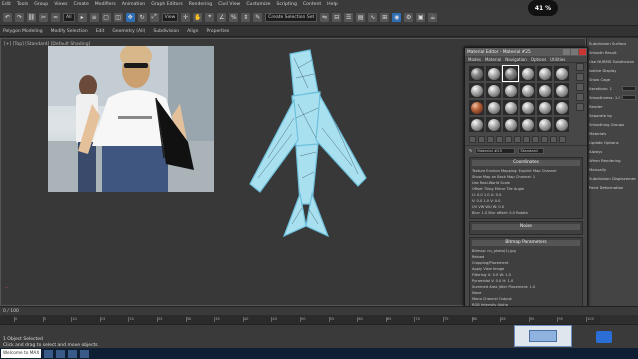  I want to click on rollout-title: Noise, so click(526, 227).